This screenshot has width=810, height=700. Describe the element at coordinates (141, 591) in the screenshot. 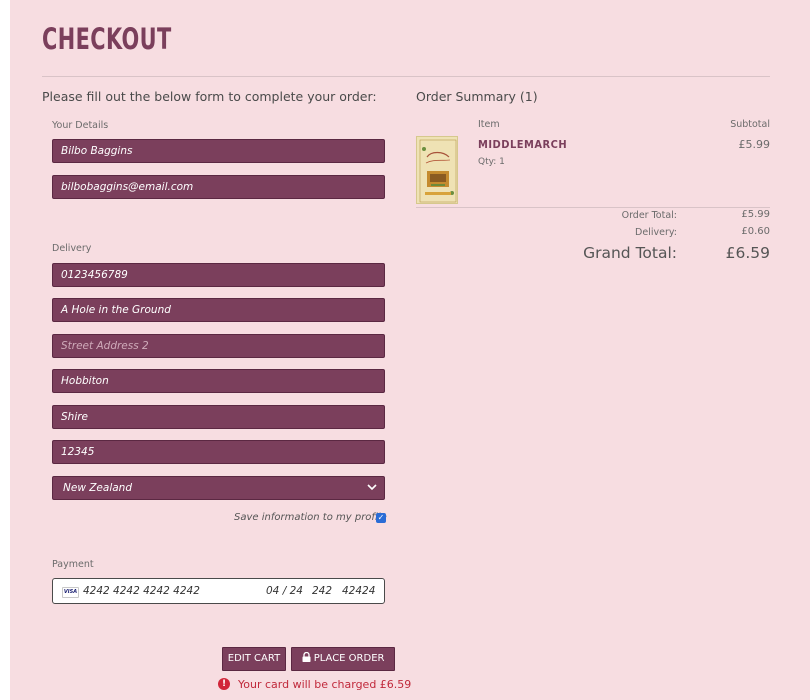

I see `card-number: 4242 4242 4242 4242` at that location.